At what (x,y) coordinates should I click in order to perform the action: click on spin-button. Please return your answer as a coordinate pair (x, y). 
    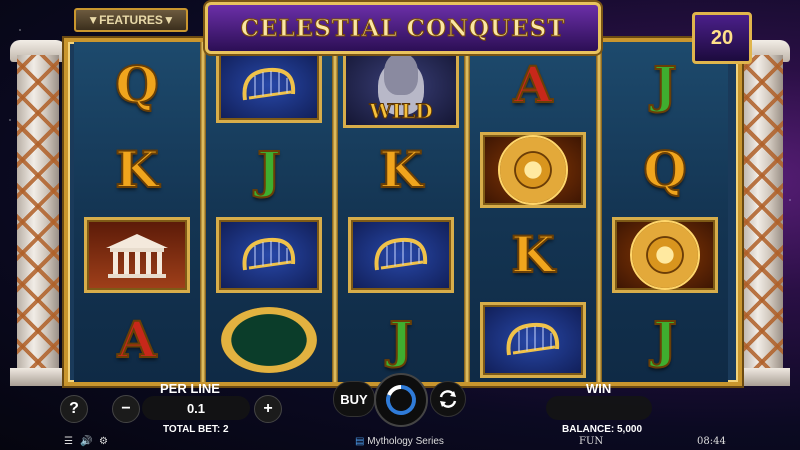
    Looking at the image, I should click on (401, 400).